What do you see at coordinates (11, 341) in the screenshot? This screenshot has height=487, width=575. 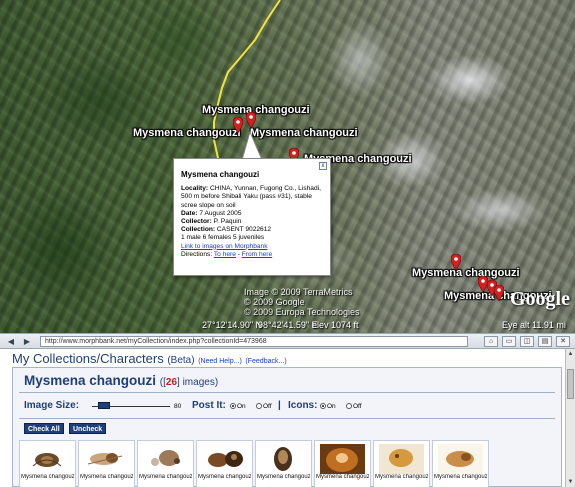 I see `back-icon: ◀` at bounding box center [11, 341].